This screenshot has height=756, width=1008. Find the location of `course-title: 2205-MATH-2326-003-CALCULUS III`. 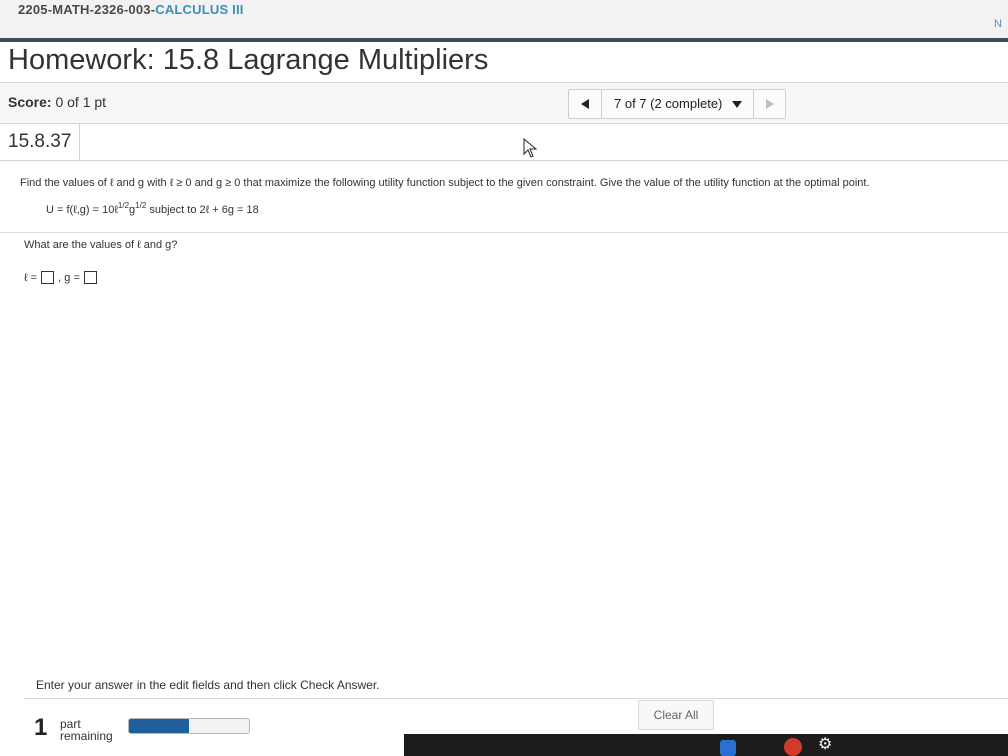

course-title: 2205-MATH-2326-003-CALCULUS III is located at coordinates (131, 9).